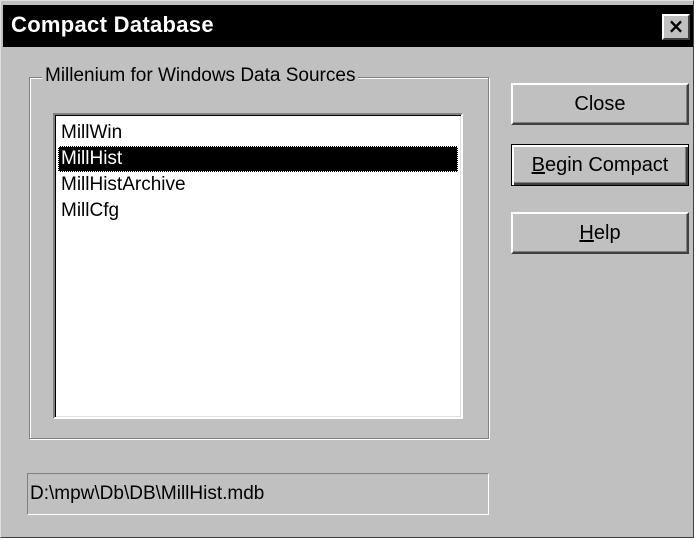 The width and height of the screenshot is (696, 540). I want to click on mnemonic-h: H, so click(586, 233).